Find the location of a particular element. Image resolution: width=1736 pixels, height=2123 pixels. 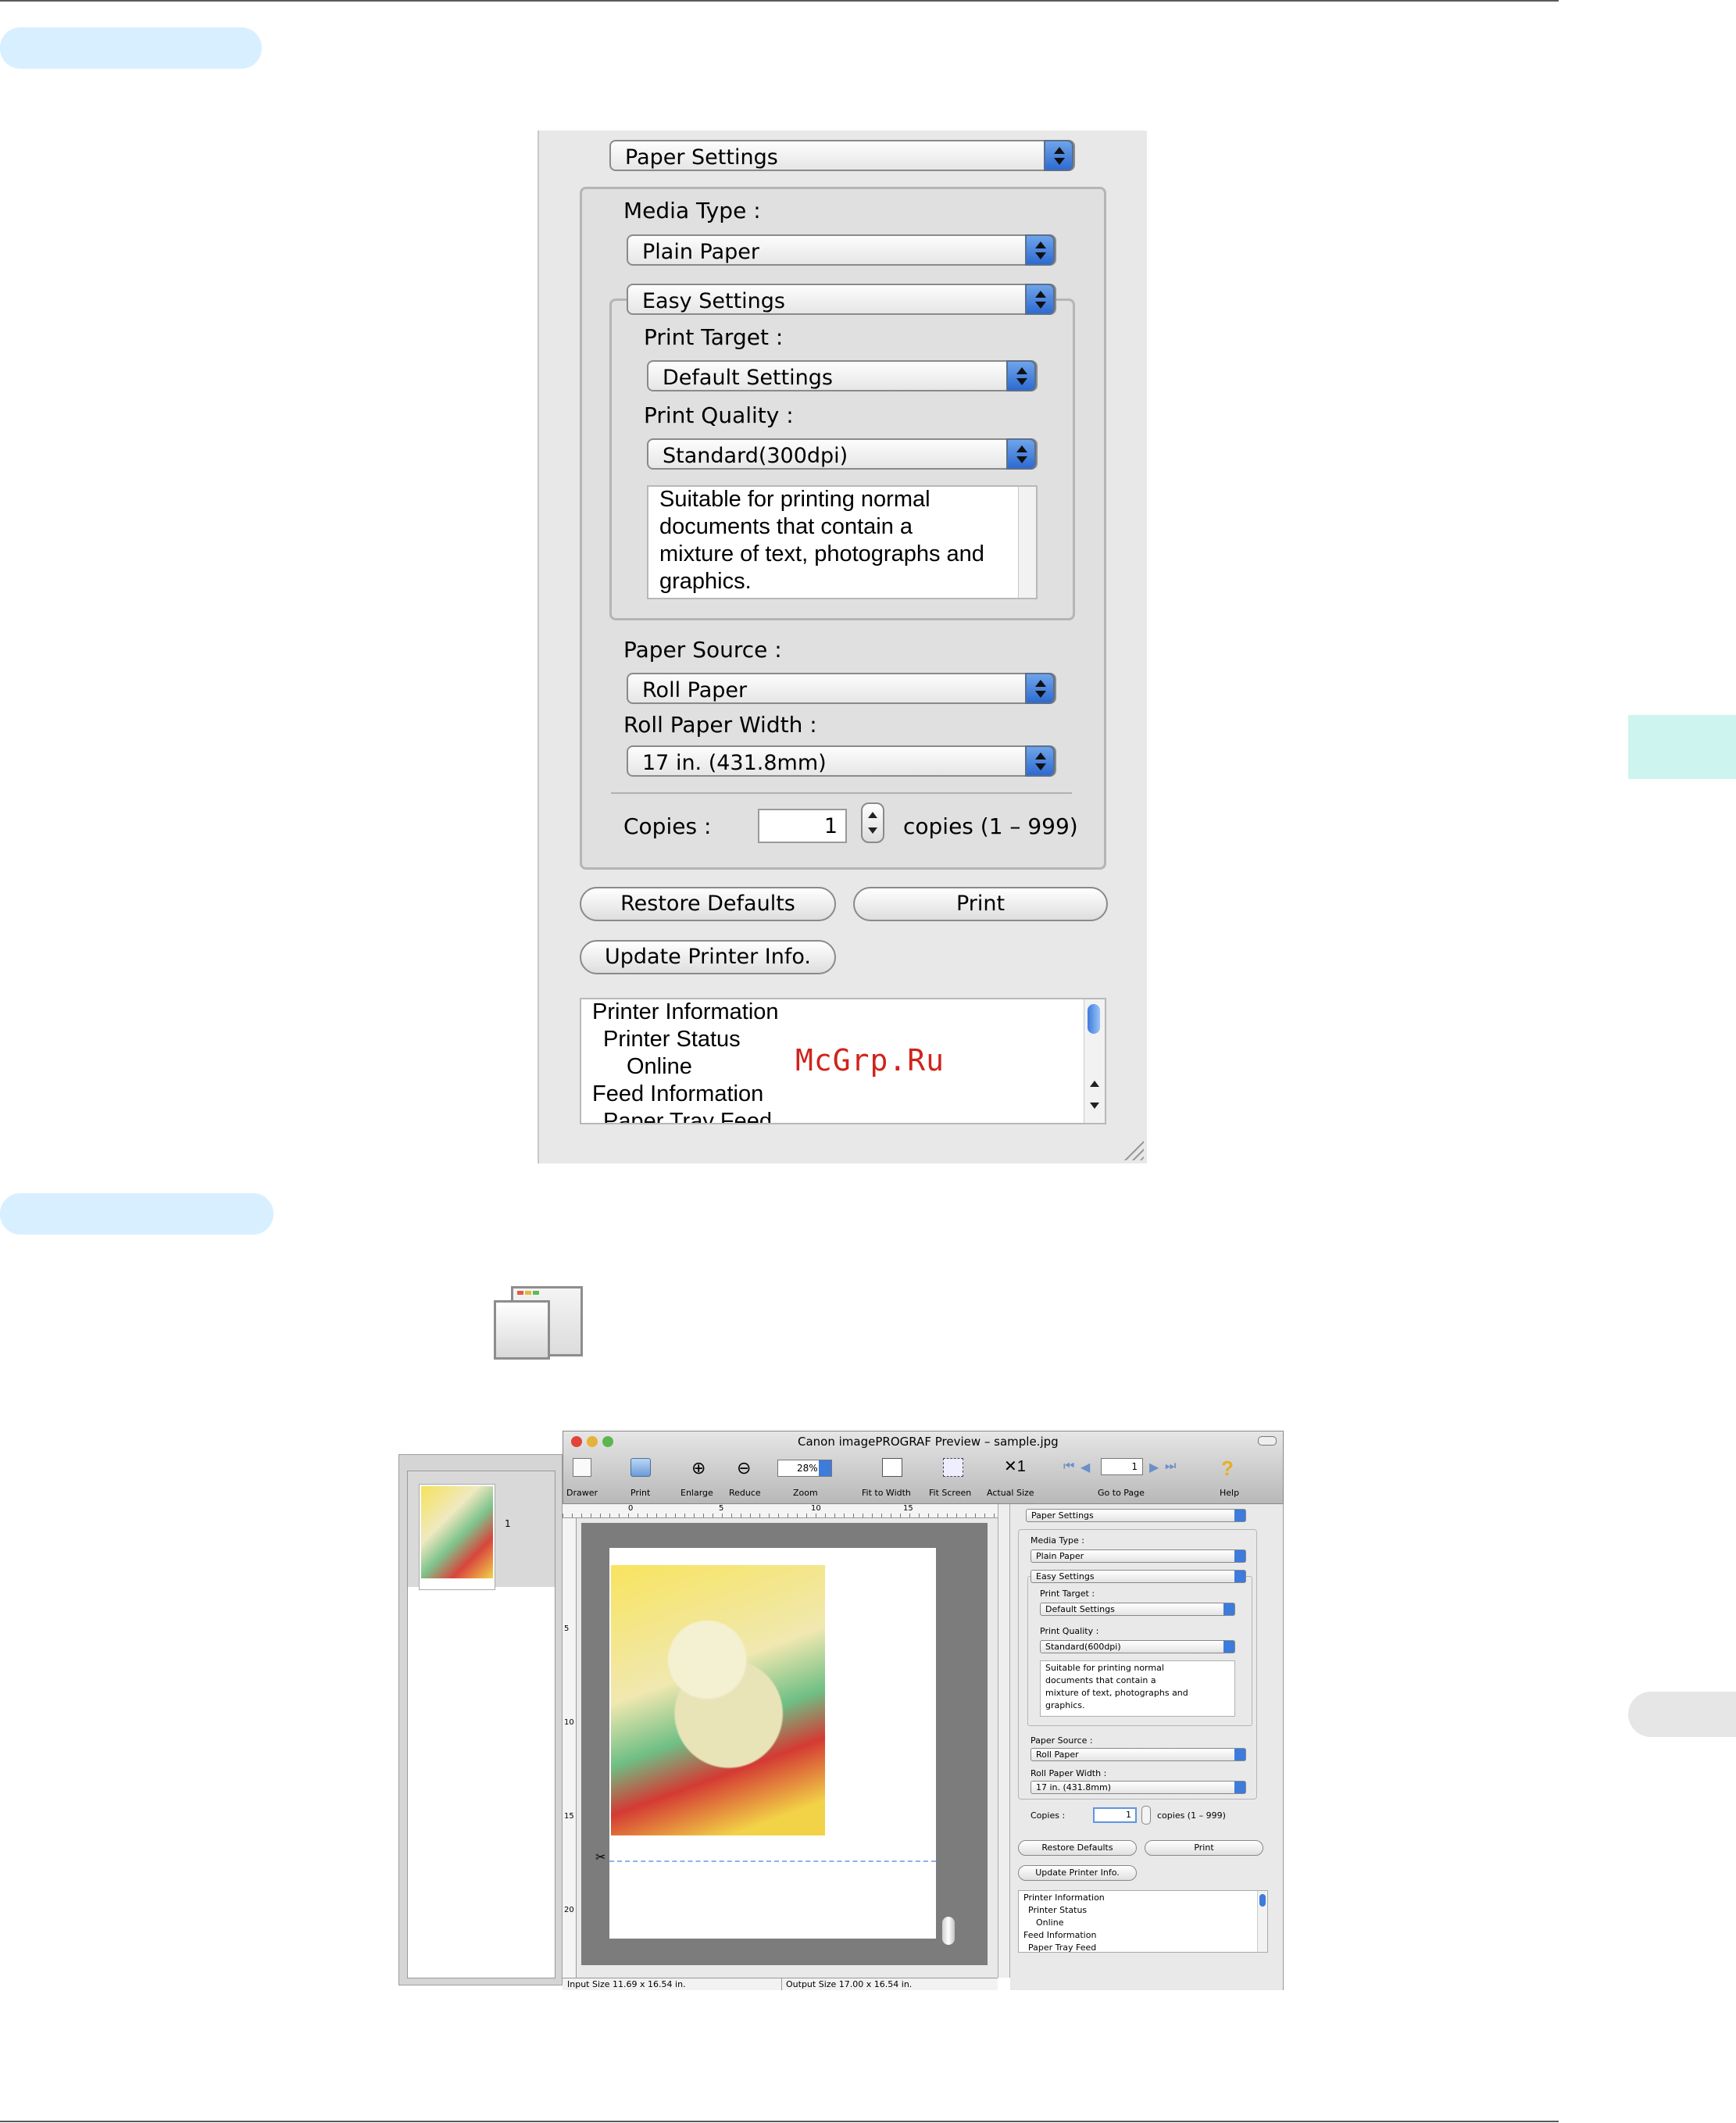

page-number-value: 1 is located at coordinates (1134, 1467).